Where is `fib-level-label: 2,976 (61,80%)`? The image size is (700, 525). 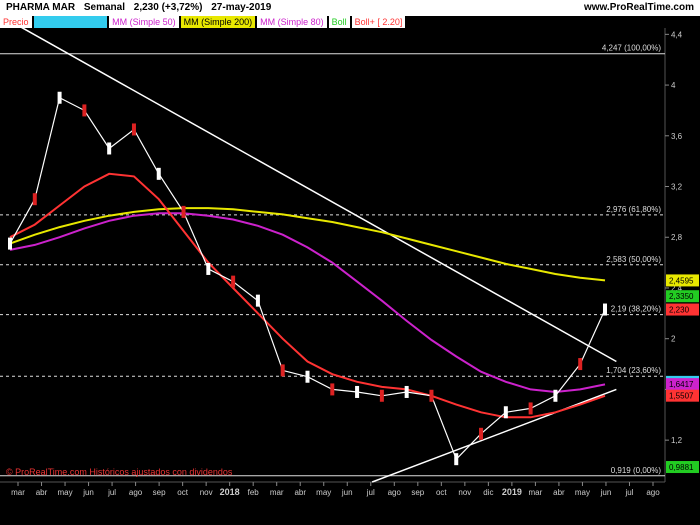 fib-level-label: 2,976 (61,80%) is located at coordinates (633, 209).